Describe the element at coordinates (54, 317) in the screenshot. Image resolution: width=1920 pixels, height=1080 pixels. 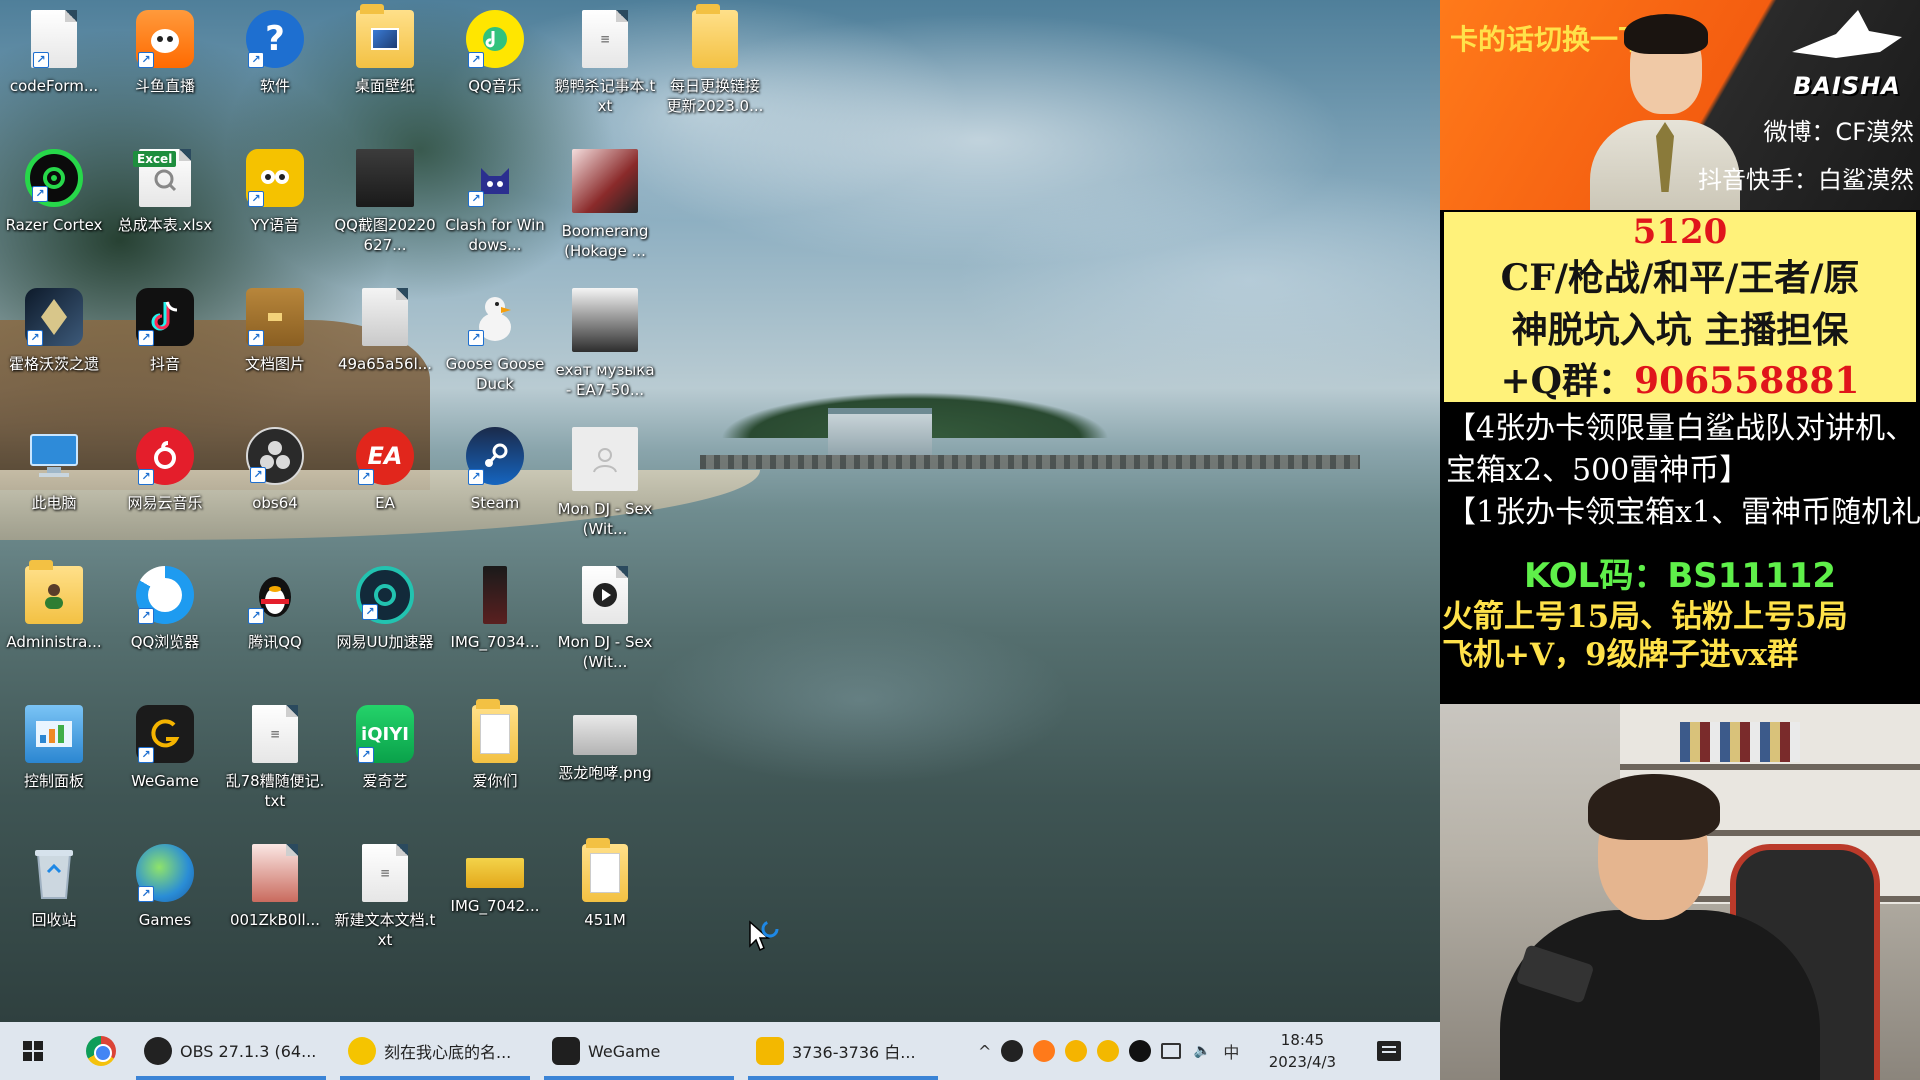
I see `game-icon: ↗` at that location.